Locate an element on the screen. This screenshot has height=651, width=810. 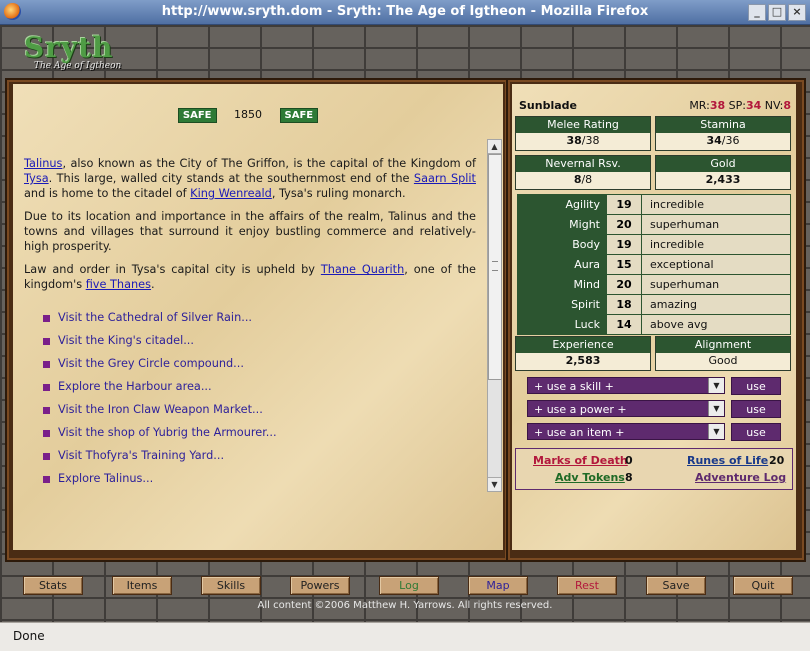
nevernal-reserve-box: Nevernal Rsv. 8/8 is located at coordinates (583, 172).